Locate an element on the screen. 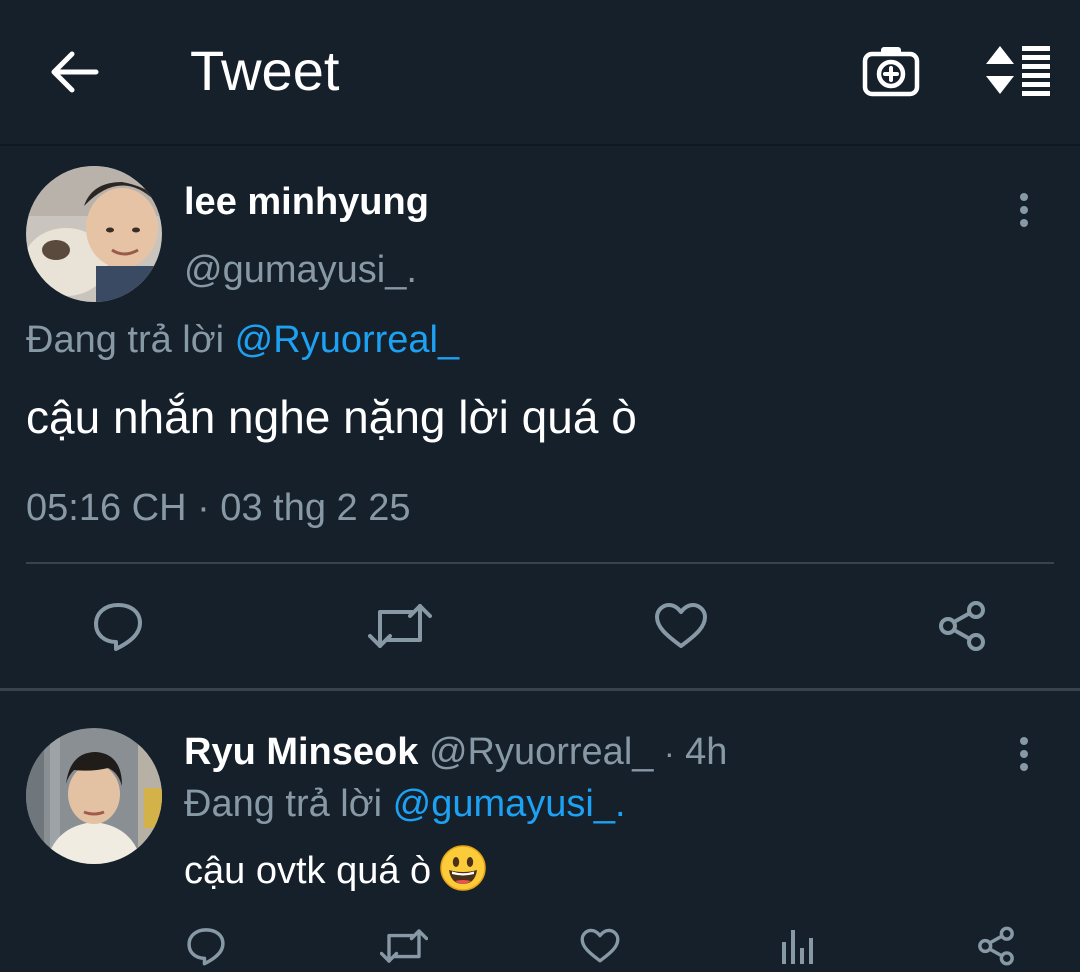  reply-reply-button is located at coordinates (206, 946).